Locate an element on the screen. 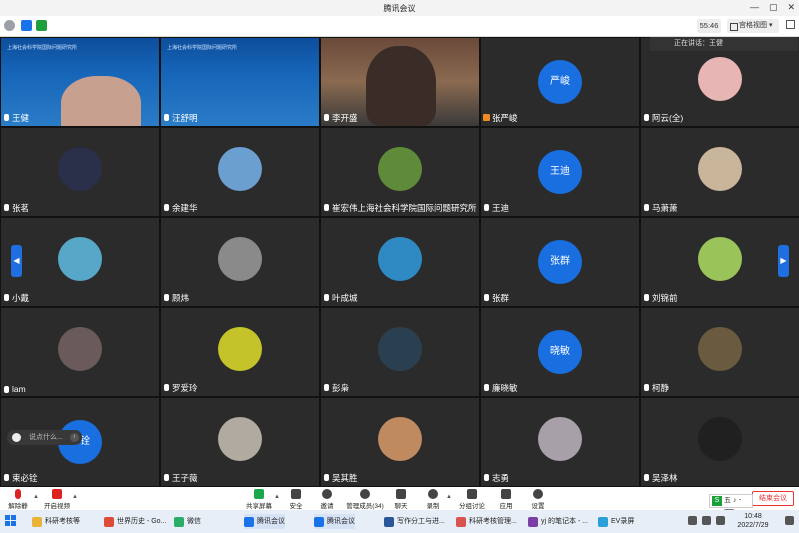  taskbar-item-label: 微信 is located at coordinates (194, 521).